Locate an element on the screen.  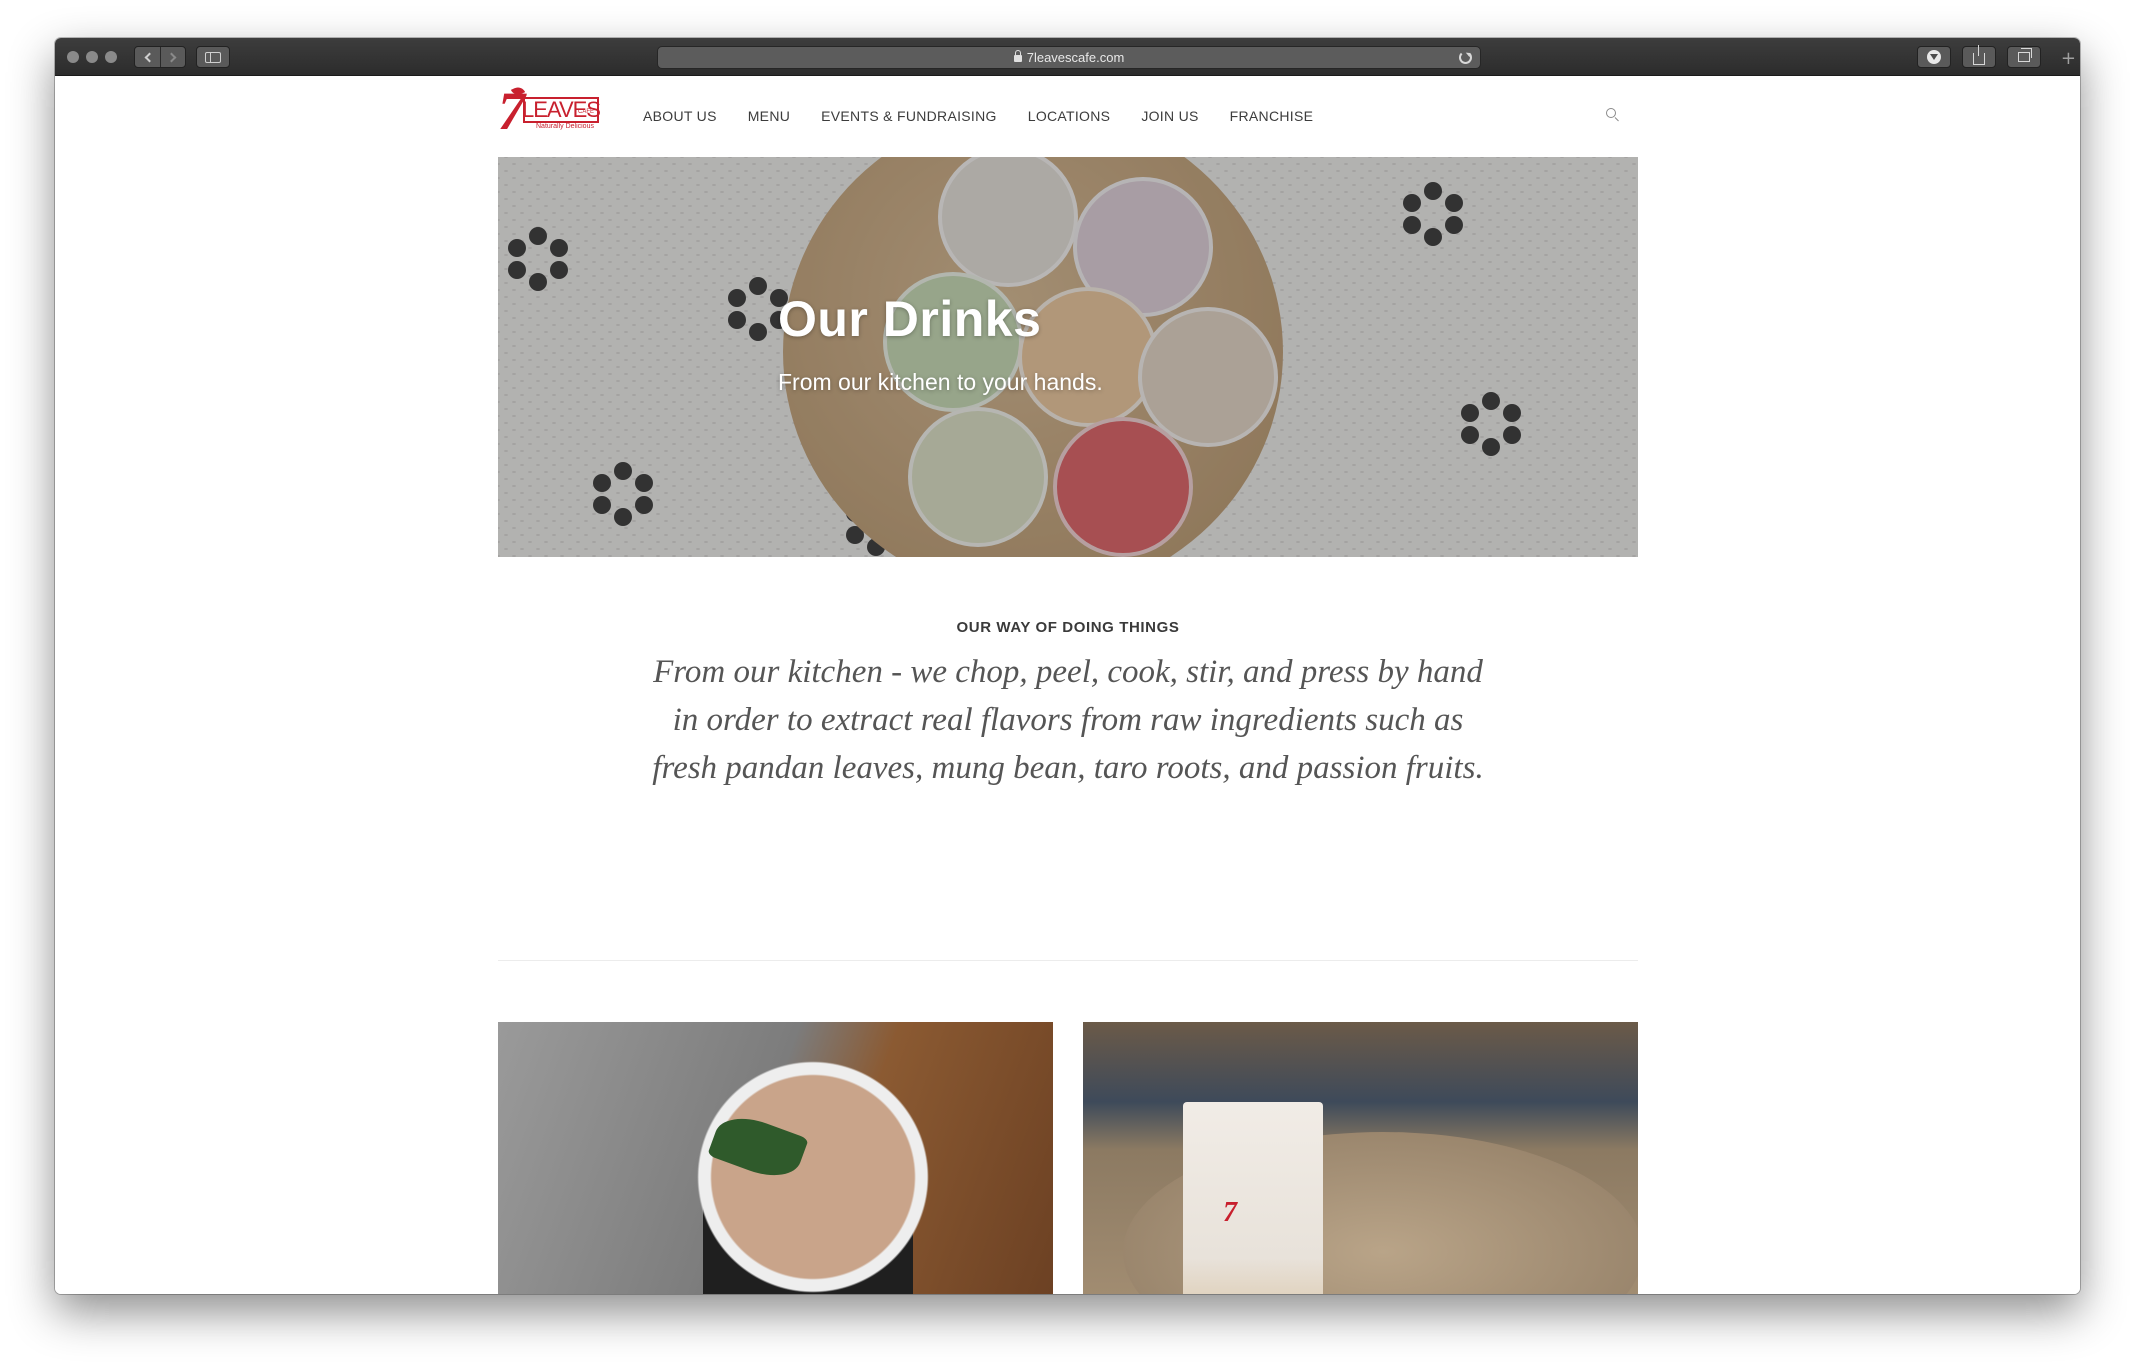
chevron-right-icon is located at coordinates (171, 57).